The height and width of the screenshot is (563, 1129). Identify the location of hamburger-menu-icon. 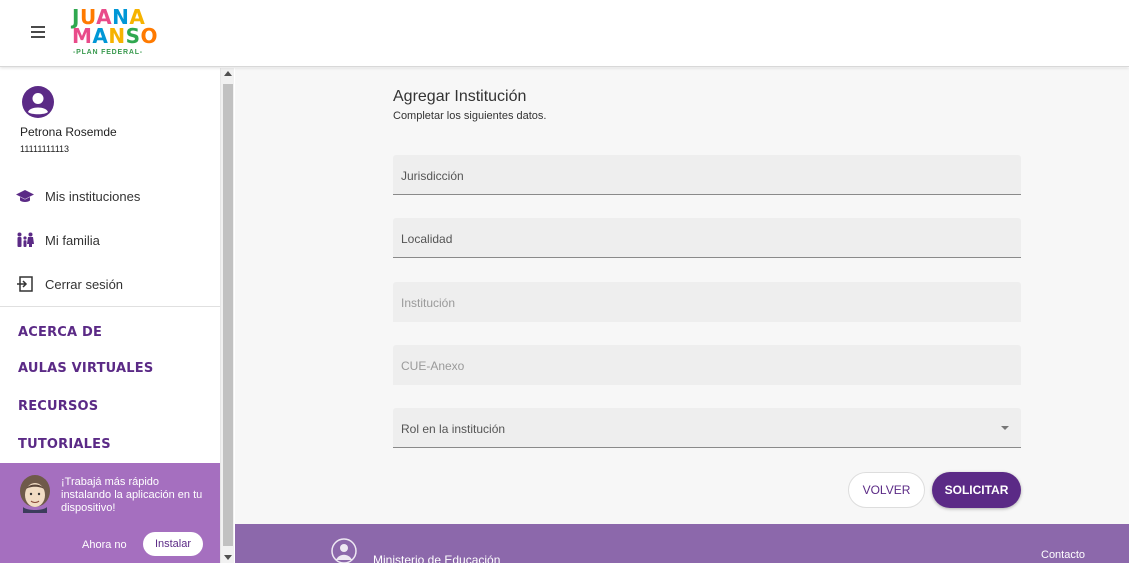
(38, 32).